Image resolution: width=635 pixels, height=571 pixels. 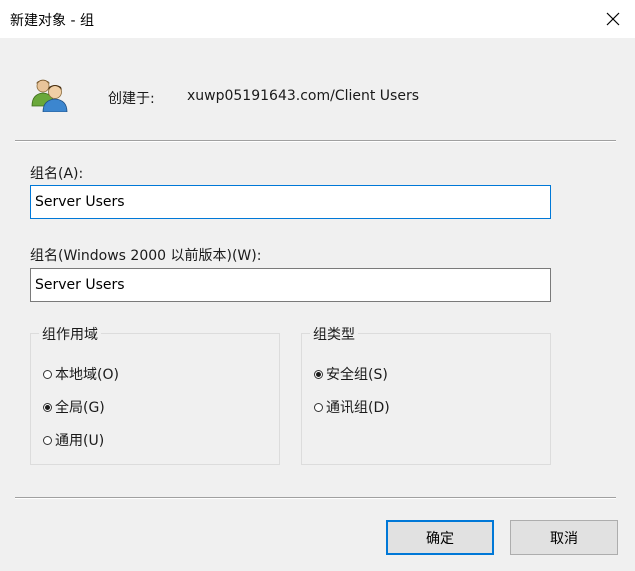 What do you see at coordinates (315, 498) in the screenshot?
I see `divider-bottom` at bounding box center [315, 498].